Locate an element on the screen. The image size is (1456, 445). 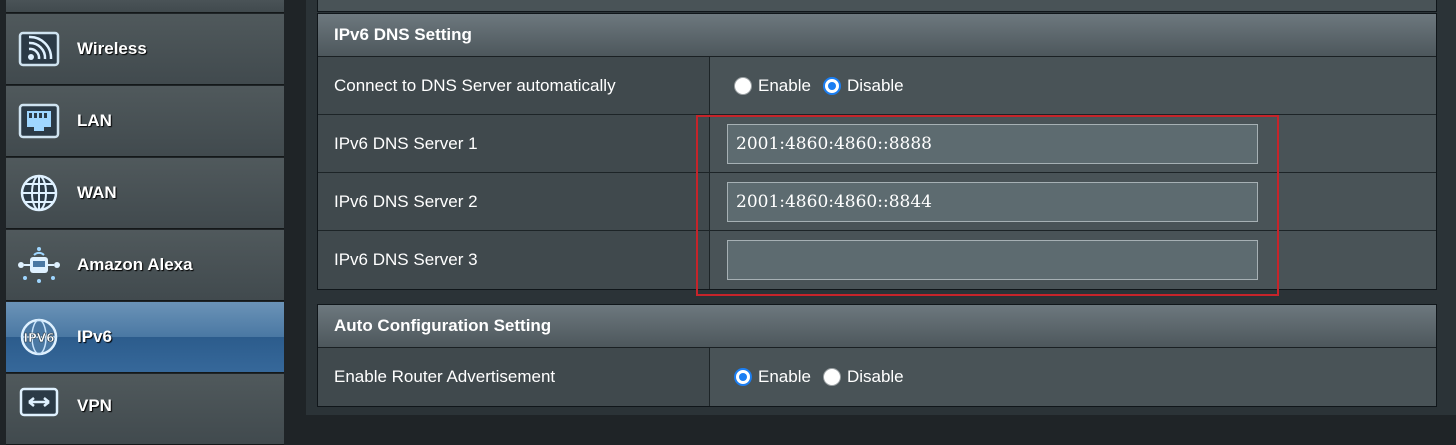
dns-server-1-row: IPv6 DNS Server 1 is located at coordinates (877, 144).